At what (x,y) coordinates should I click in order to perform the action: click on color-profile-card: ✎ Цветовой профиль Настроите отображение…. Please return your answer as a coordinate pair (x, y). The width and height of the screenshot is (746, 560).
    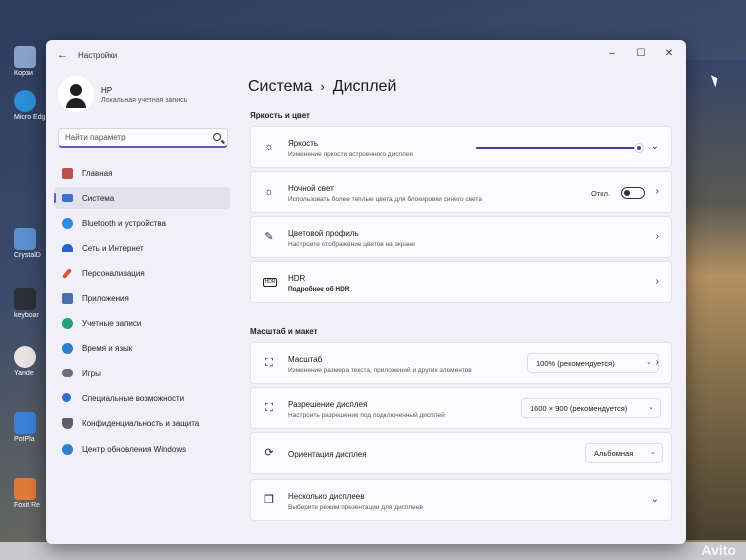
    Looking at the image, I should click on (461, 237).